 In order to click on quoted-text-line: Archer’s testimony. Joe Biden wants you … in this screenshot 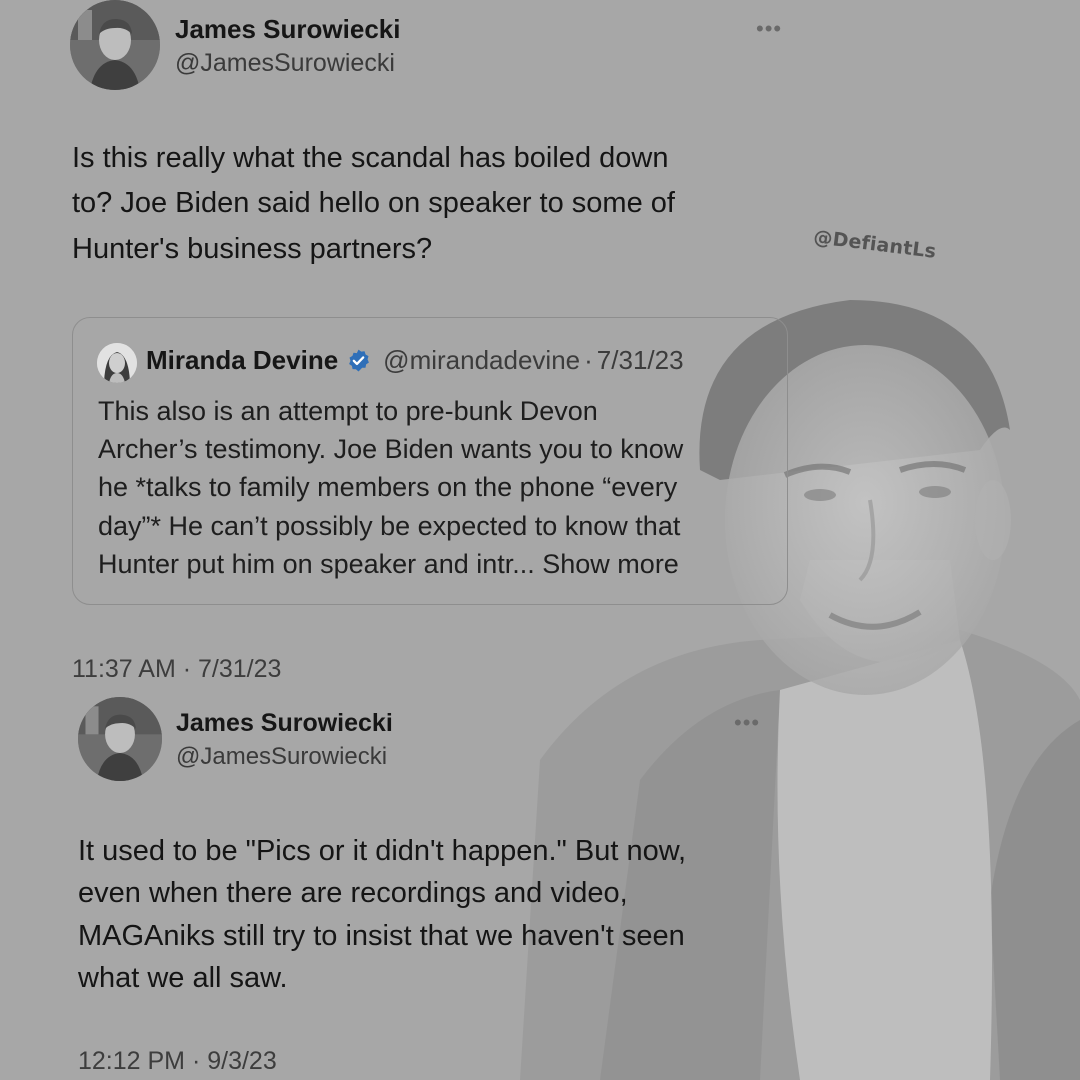, I will do `click(391, 449)`.